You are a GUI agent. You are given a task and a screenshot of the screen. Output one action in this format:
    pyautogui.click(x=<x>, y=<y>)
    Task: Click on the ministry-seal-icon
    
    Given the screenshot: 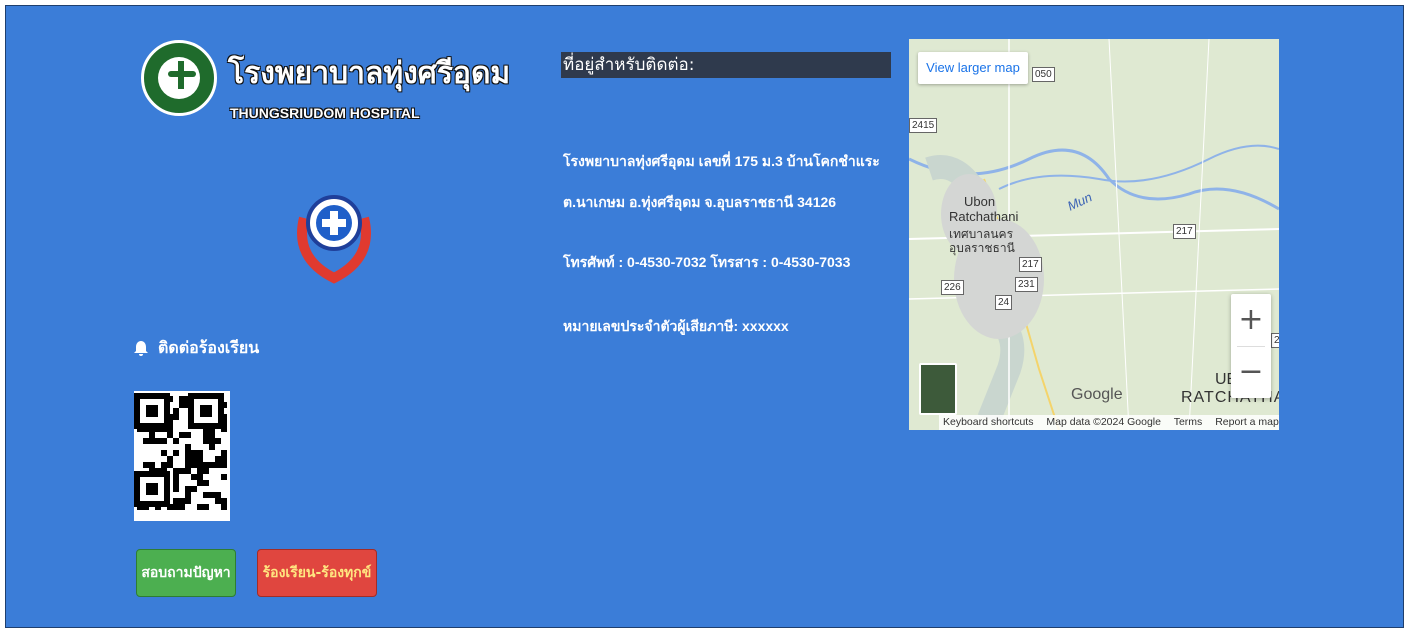 What is the action you would take?
    pyautogui.click(x=179, y=78)
    